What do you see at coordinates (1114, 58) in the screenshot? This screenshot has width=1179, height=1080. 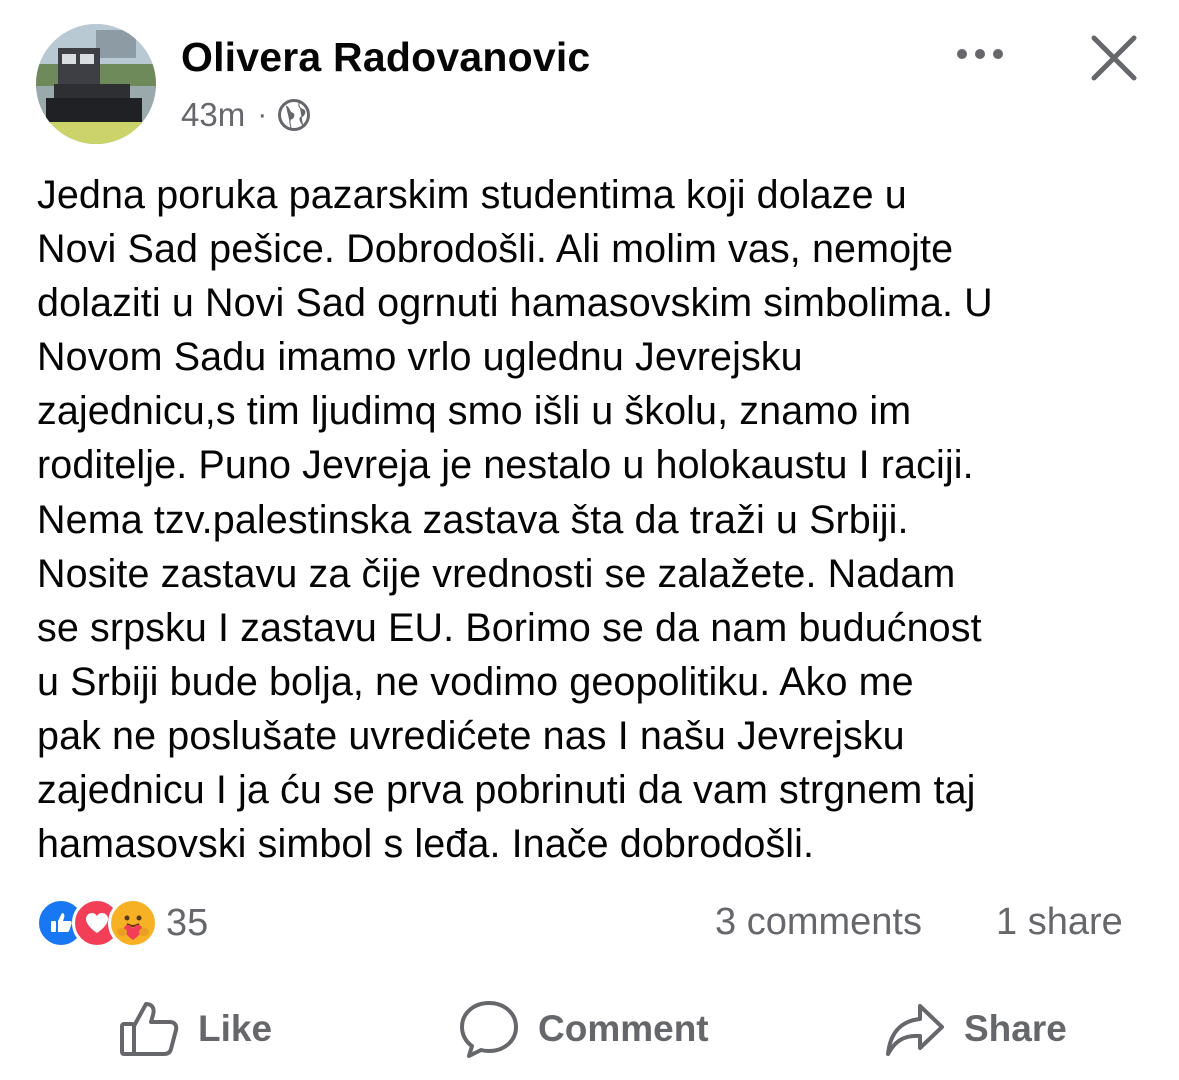 I see `close-icon` at bounding box center [1114, 58].